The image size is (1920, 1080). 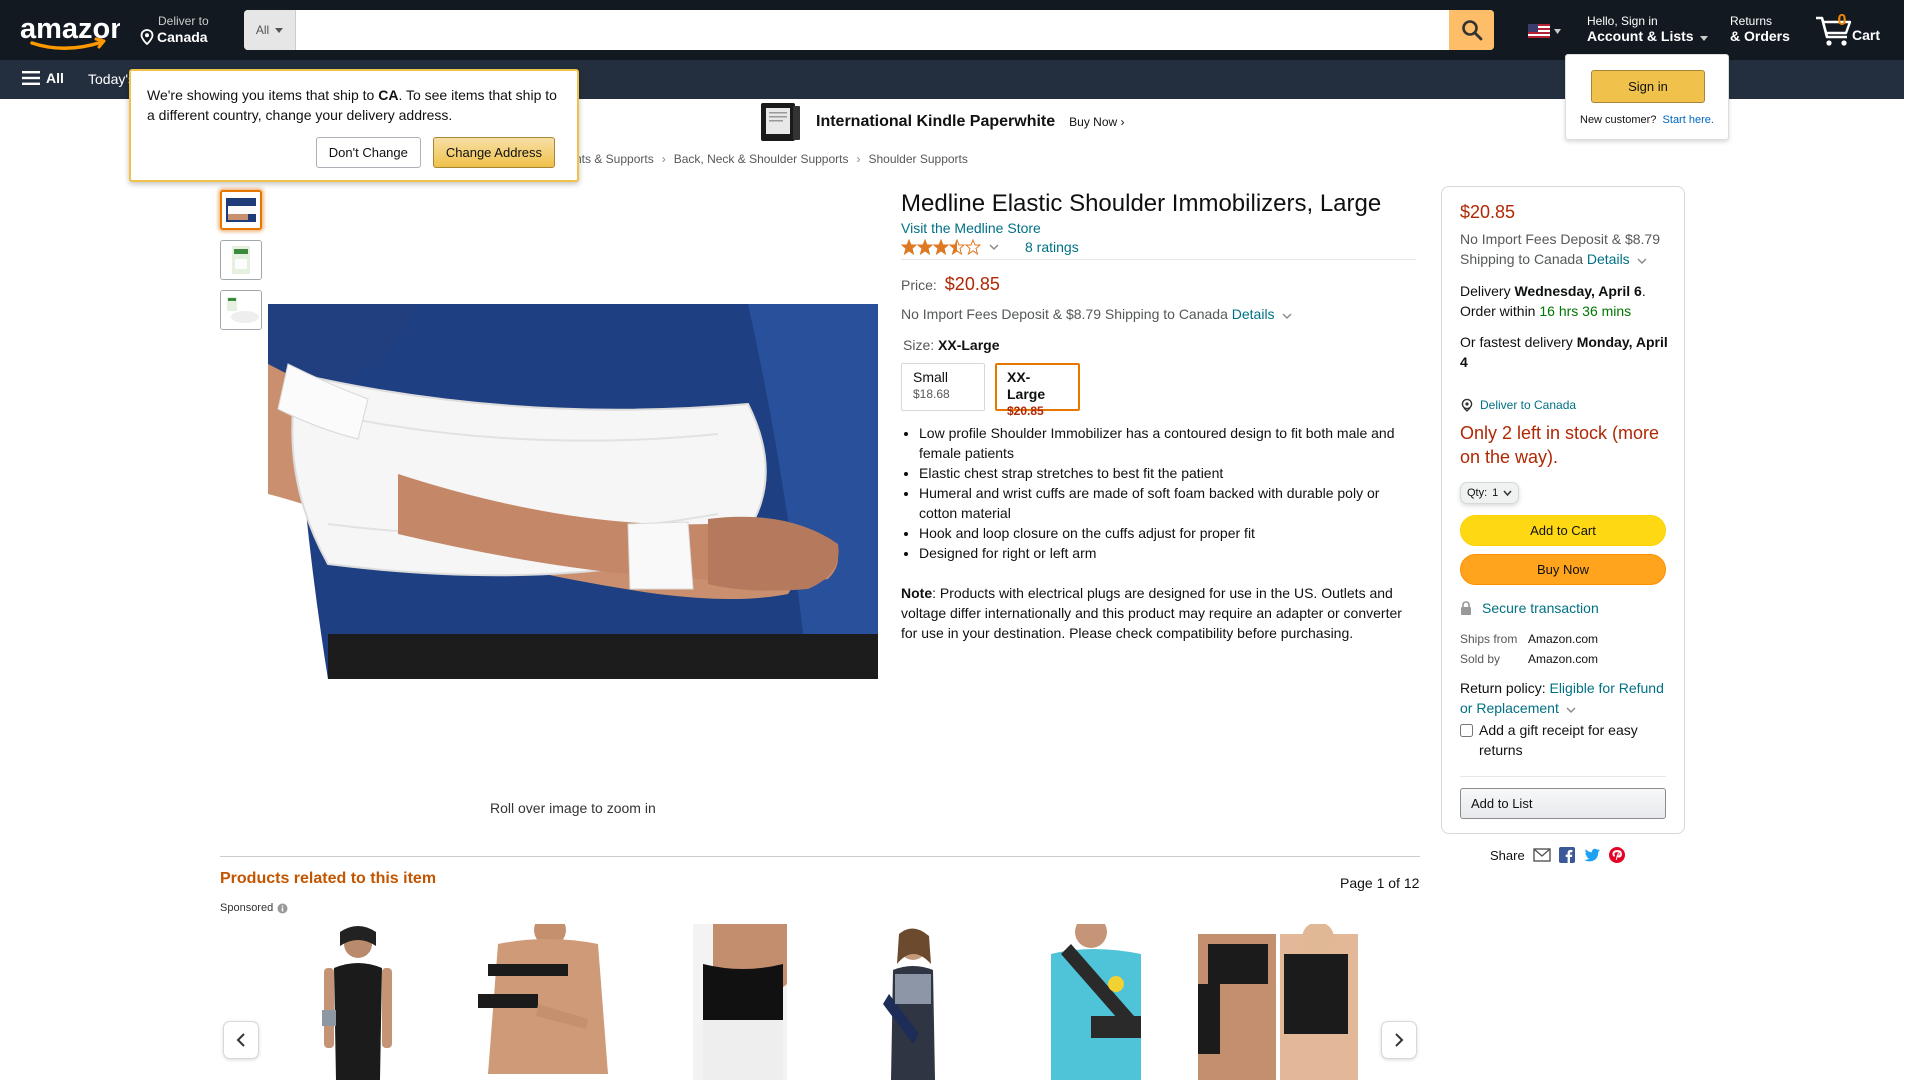 What do you see at coordinates (262, 30) in the screenshot?
I see `search-category-label: All` at bounding box center [262, 30].